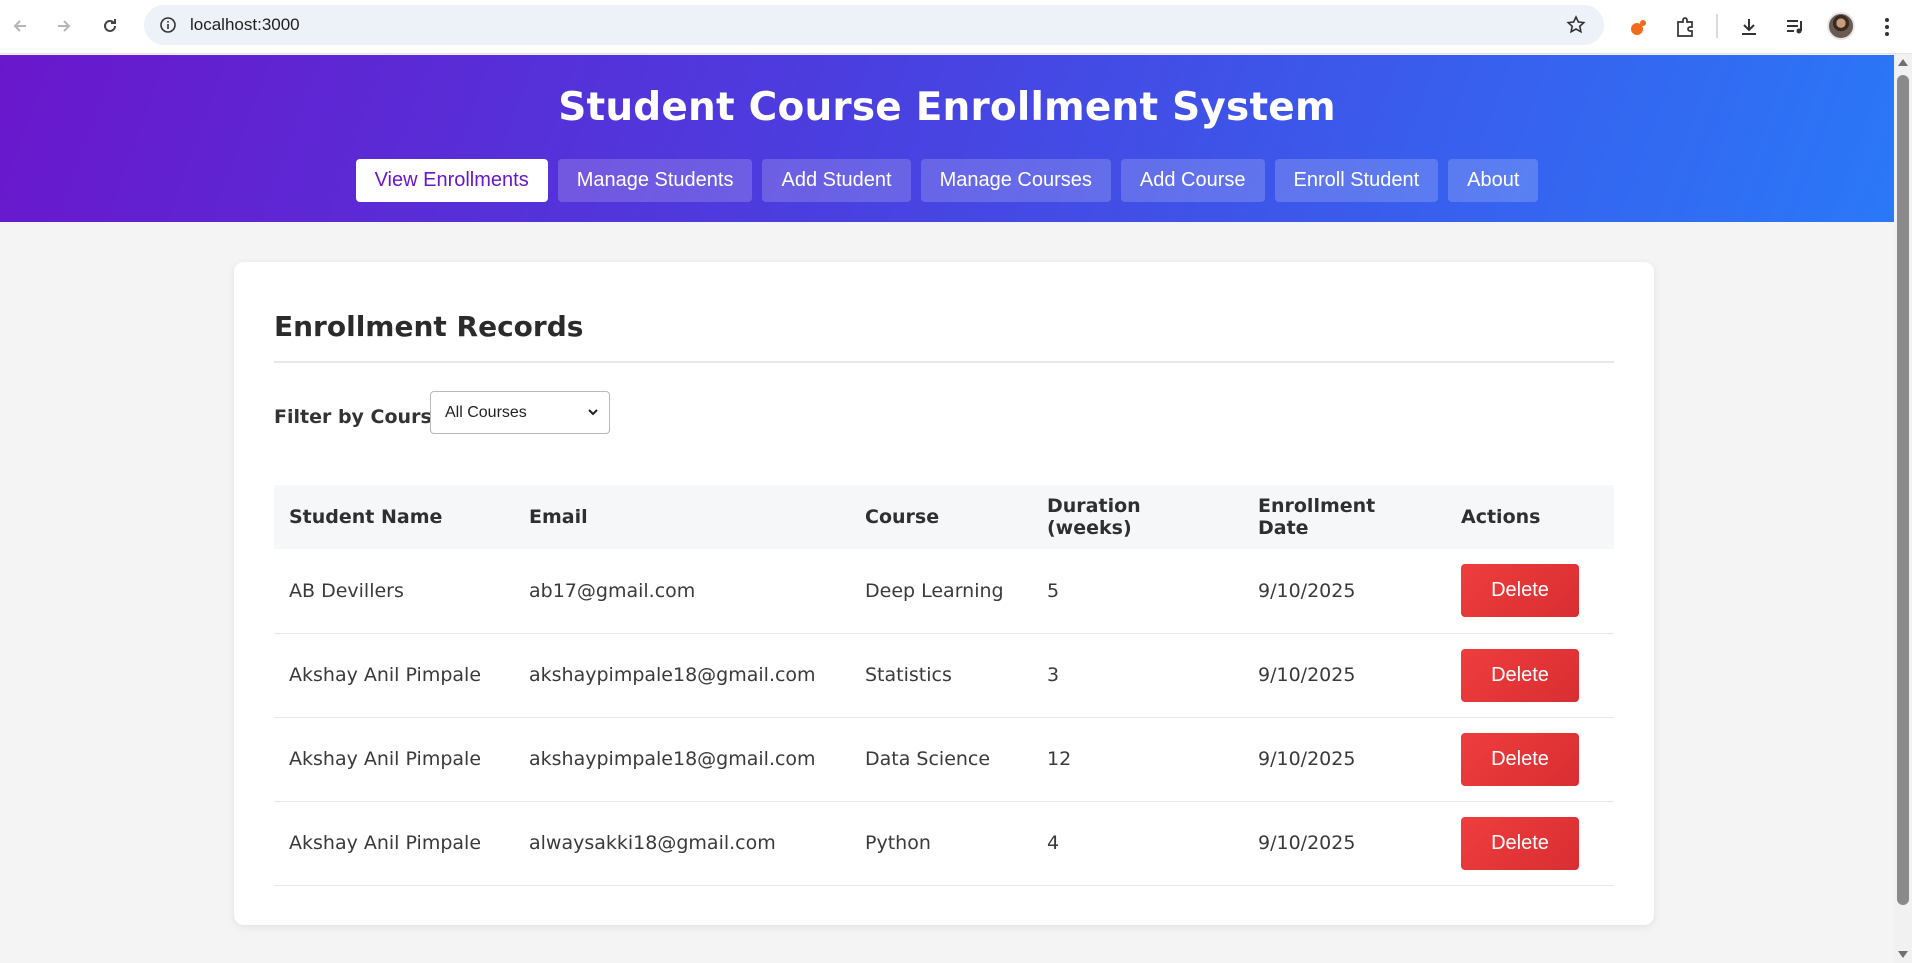 The width and height of the screenshot is (1912, 963). I want to click on cell-course: Data Science, so click(928, 759).